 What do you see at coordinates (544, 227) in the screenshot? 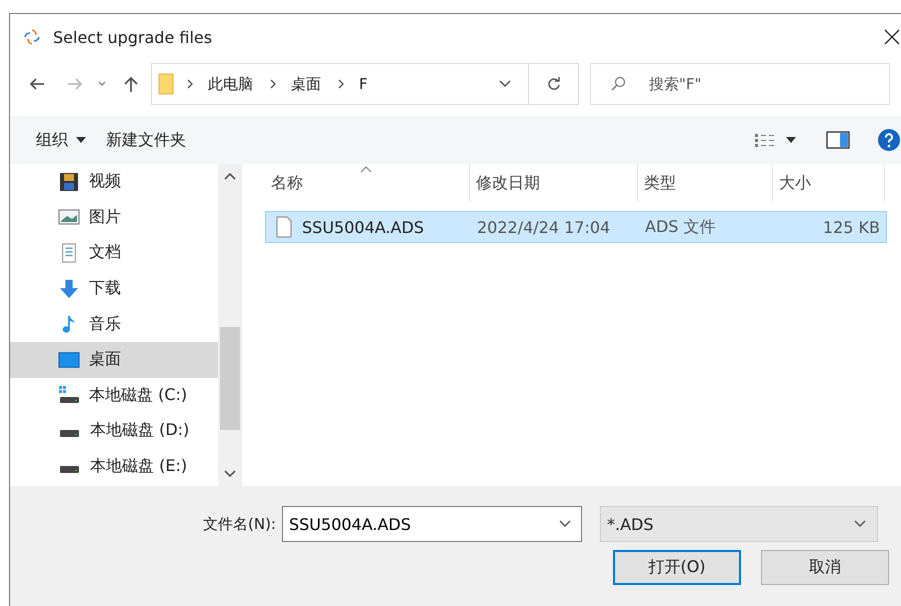
I see `table-cell-text: 2022/4/24 17:04` at bounding box center [544, 227].